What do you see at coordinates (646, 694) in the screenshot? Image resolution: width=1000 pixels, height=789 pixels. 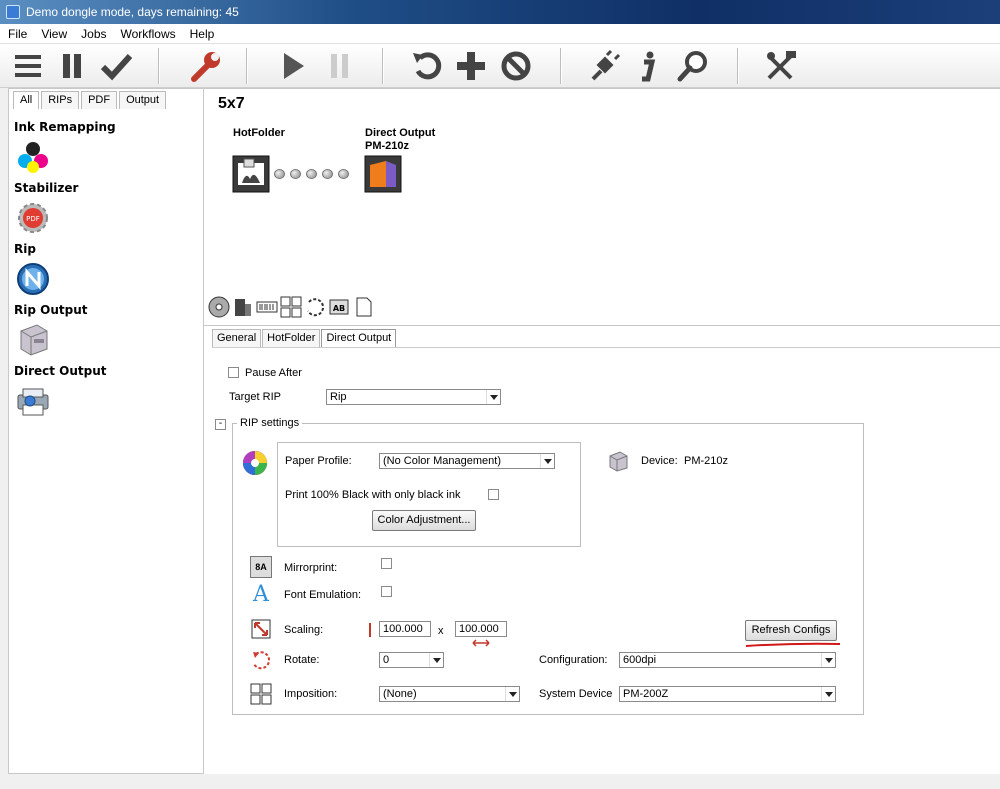 I see `system-device-value: PM-200Z` at bounding box center [646, 694].